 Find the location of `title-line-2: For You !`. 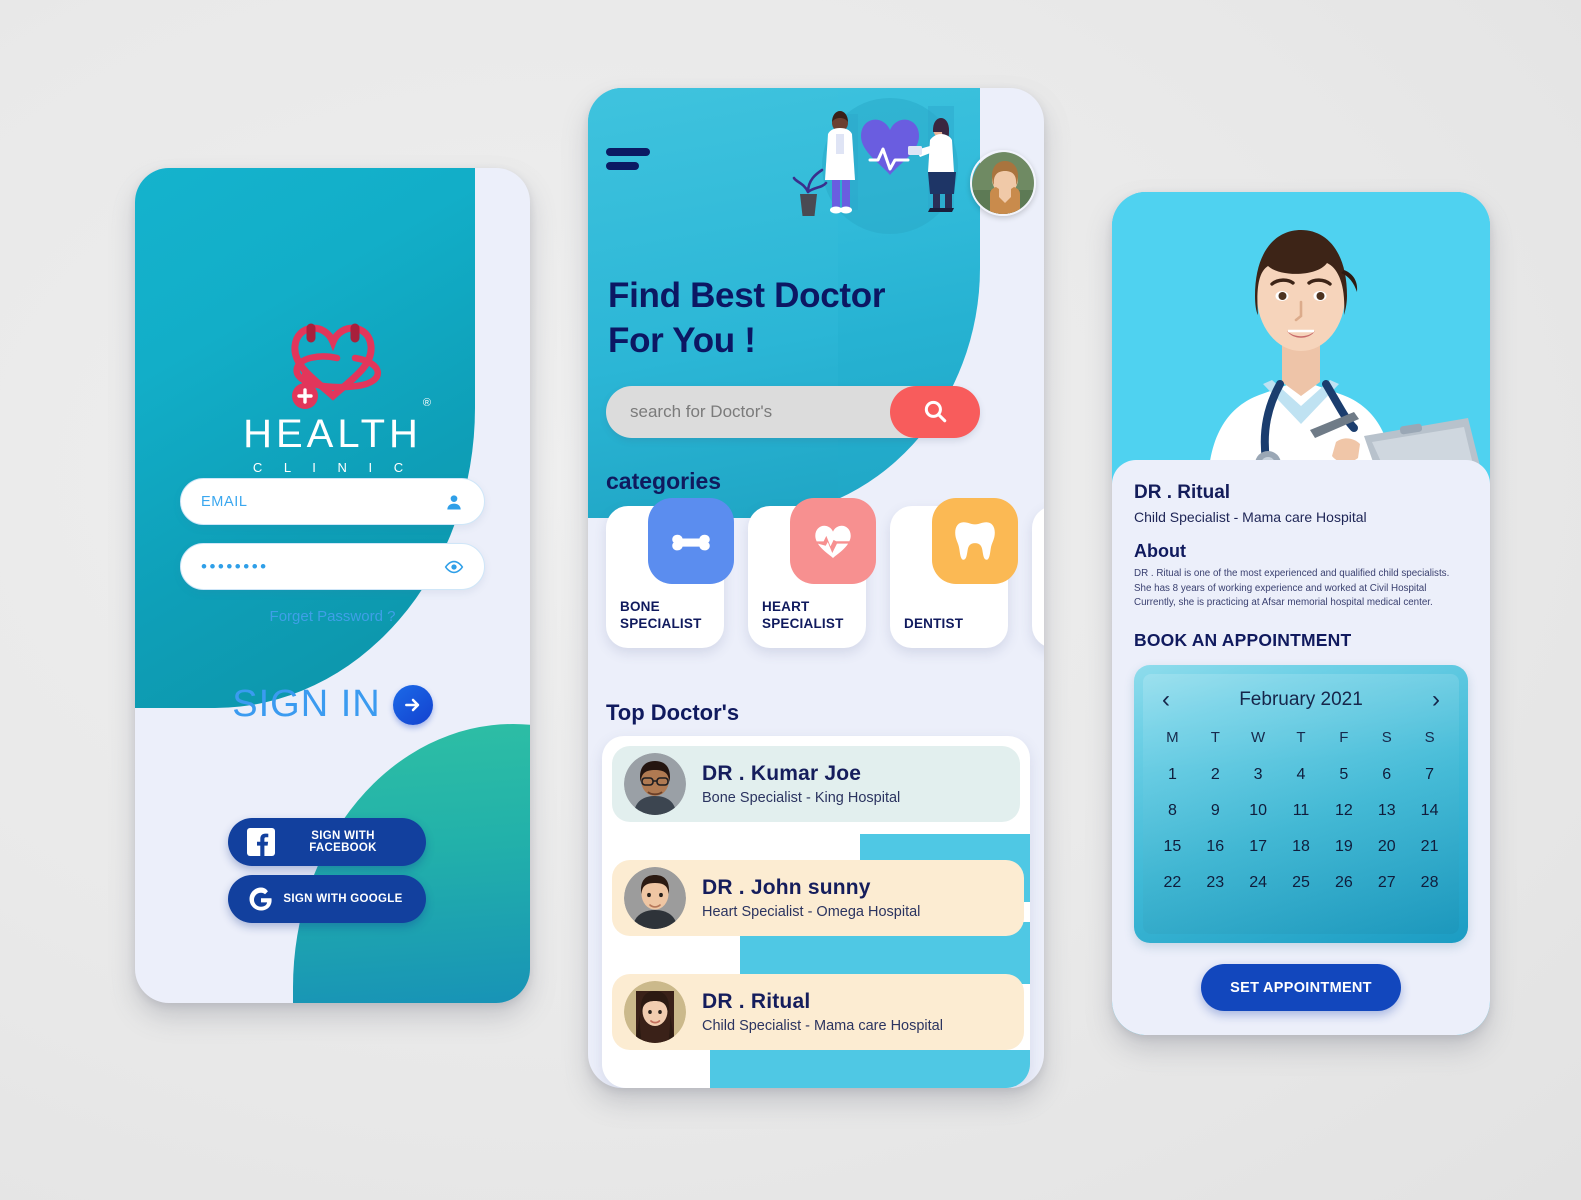

title-line-2: For You ! is located at coordinates (682, 340).